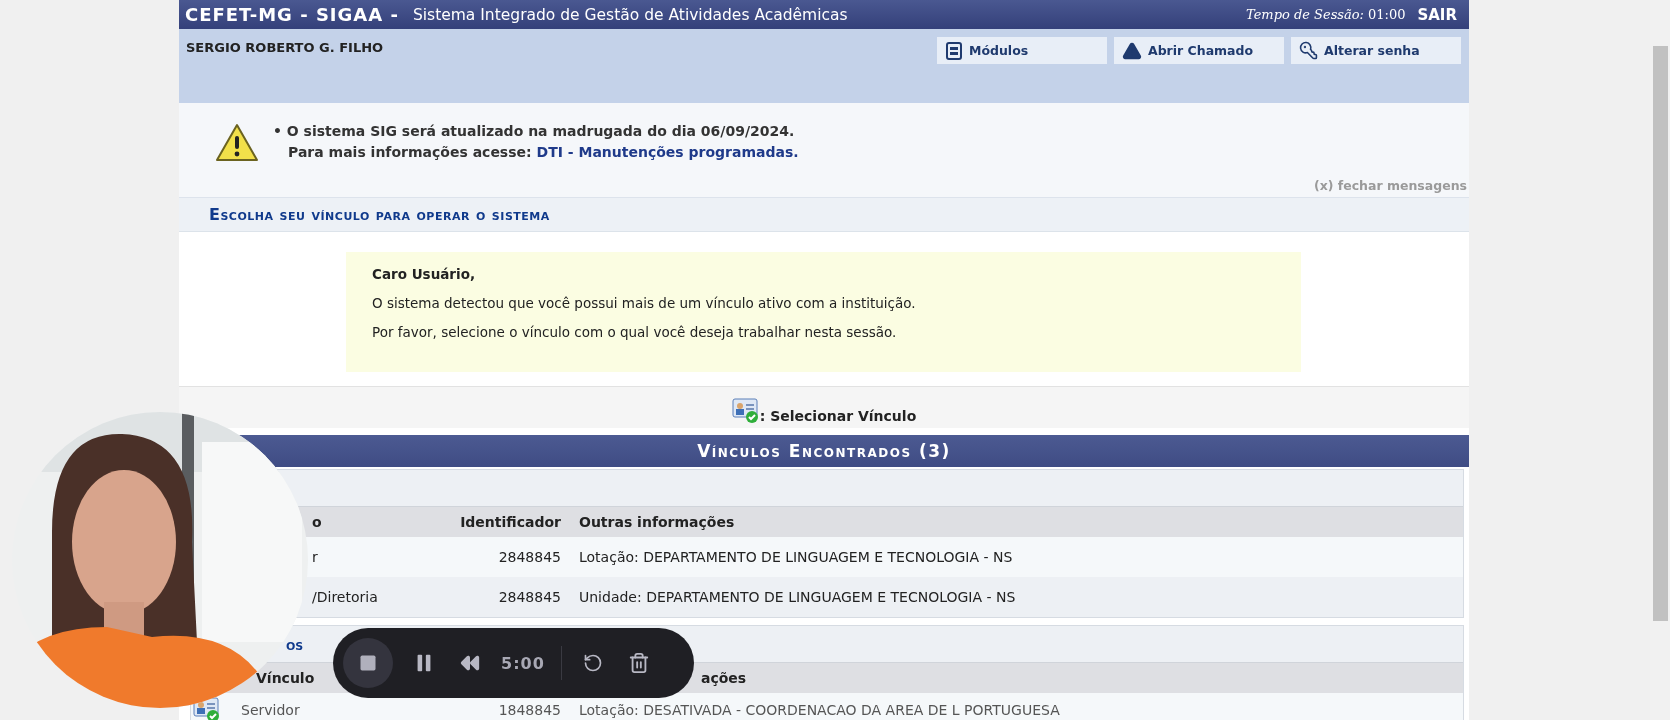 Image resolution: width=1670 pixels, height=720 pixels. Describe the element at coordinates (724, 678) in the screenshot. I see `column-header: ações` at that location.